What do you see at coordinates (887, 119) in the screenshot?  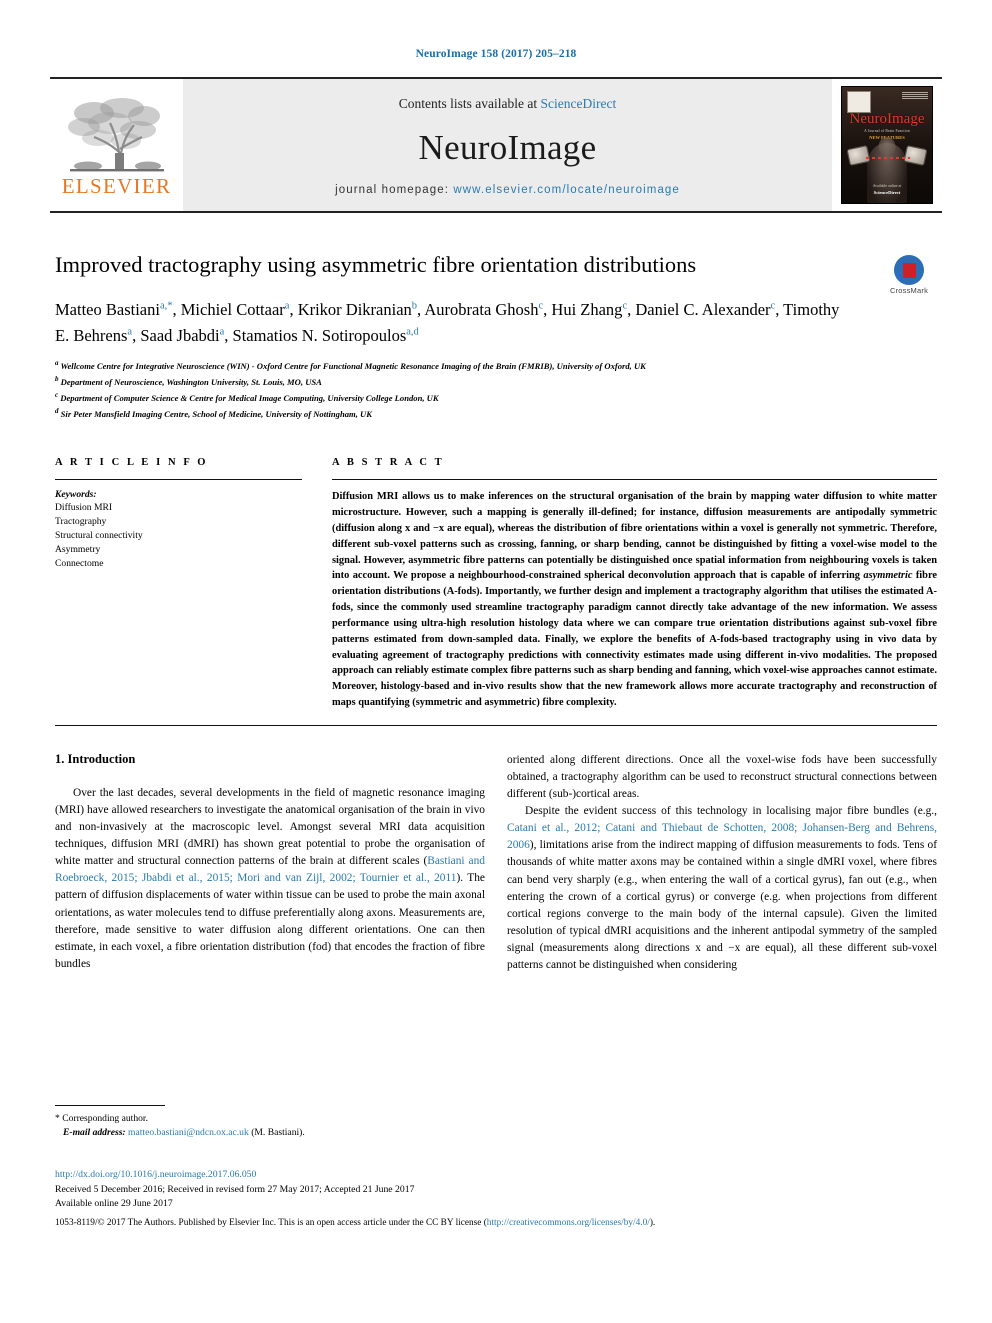 I see `cover-title: NeuroImage` at bounding box center [887, 119].